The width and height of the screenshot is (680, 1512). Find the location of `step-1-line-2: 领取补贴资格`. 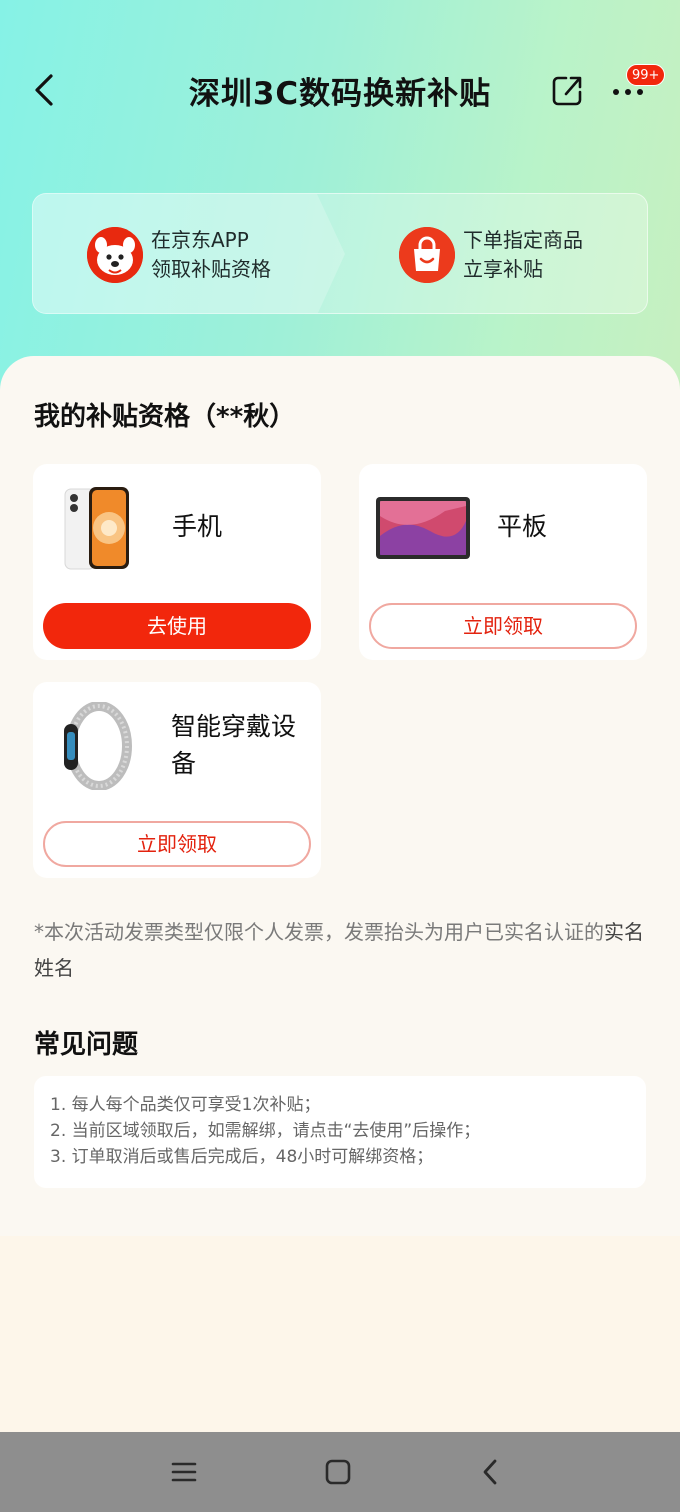

step-1-line-2: 领取补贴资格 is located at coordinates (211, 268).